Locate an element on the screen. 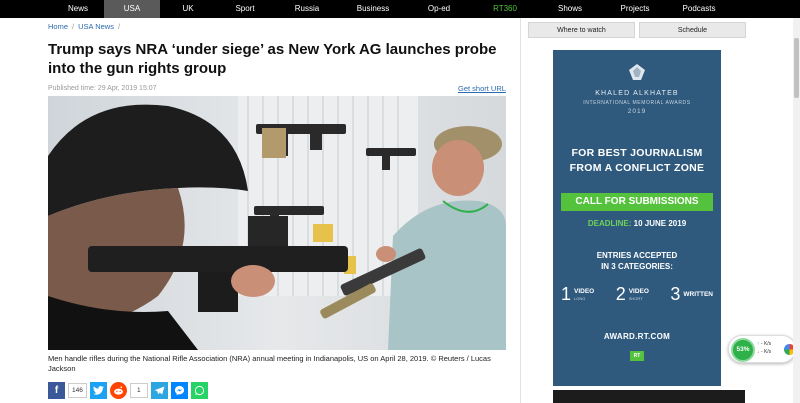 This screenshot has width=800, height=403. messenger-share-button is located at coordinates (179, 390).